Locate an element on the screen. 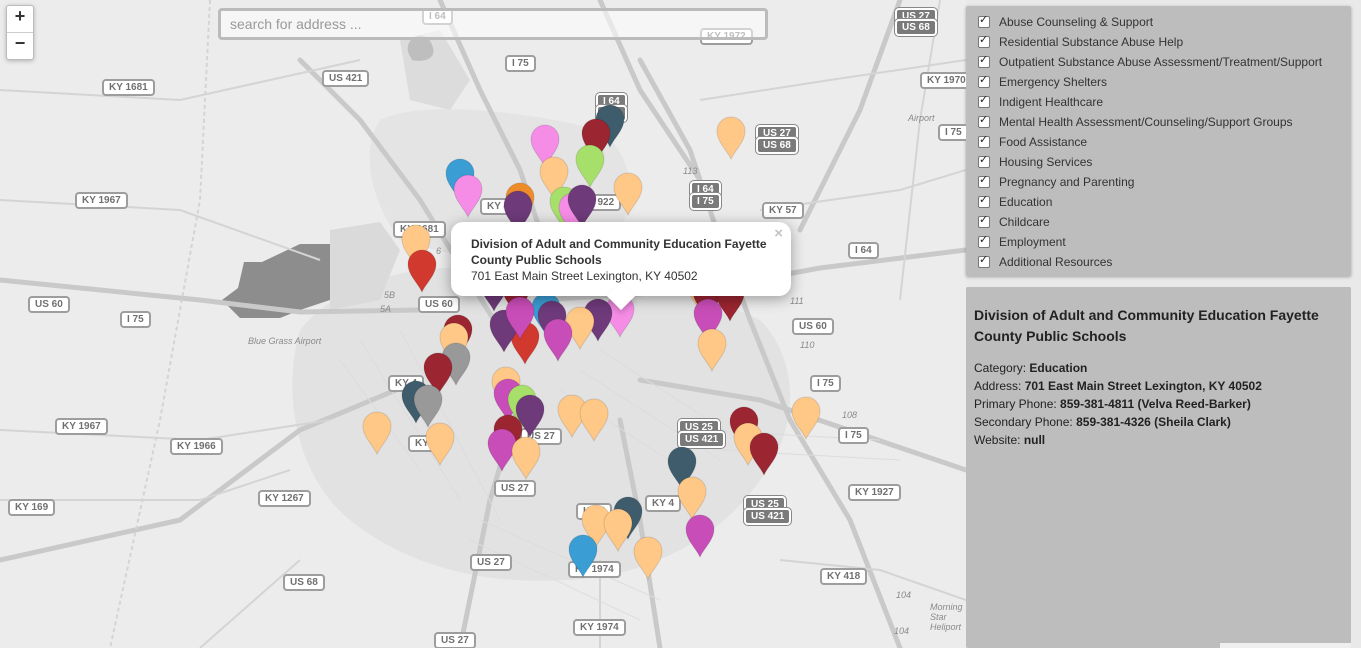 This screenshot has width=1361, height=648. filter-label: Additional Resources is located at coordinates (1056, 262).